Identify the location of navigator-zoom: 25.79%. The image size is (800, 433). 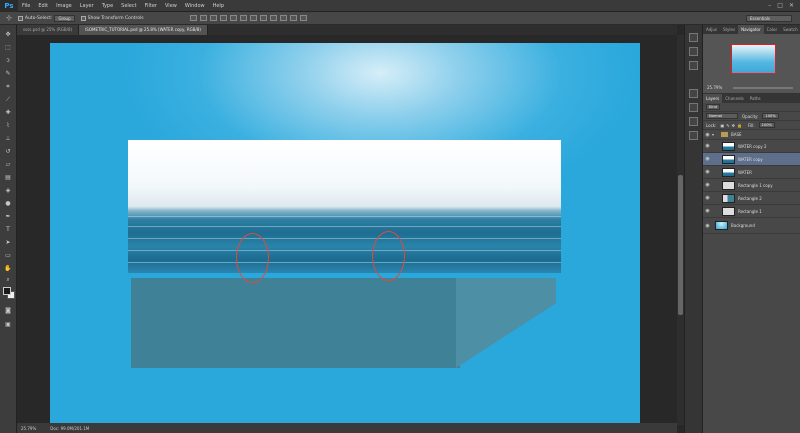
(714, 87).